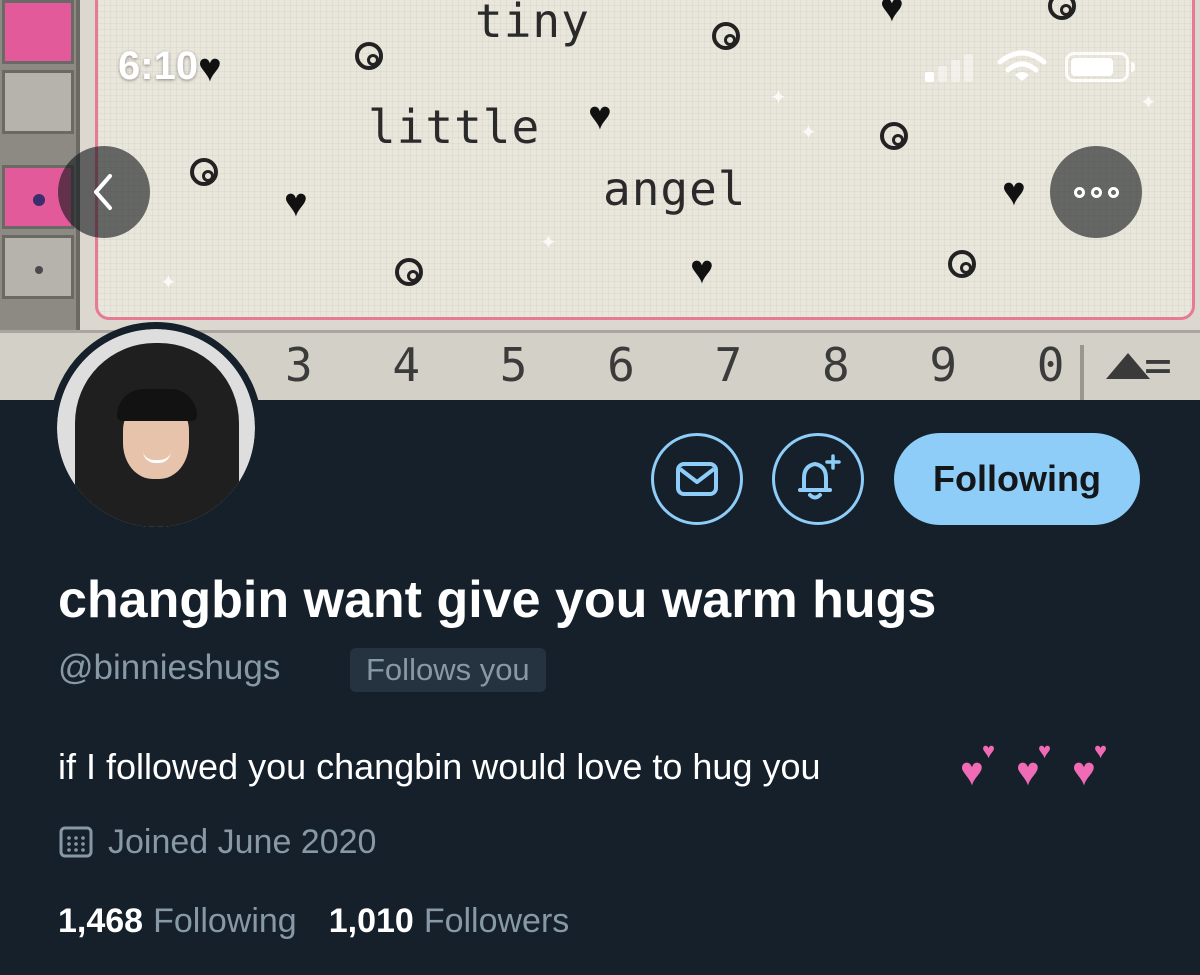 Image resolution: width=1200 pixels, height=975 pixels. I want to click on bell-plus-icon, so click(819, 477).